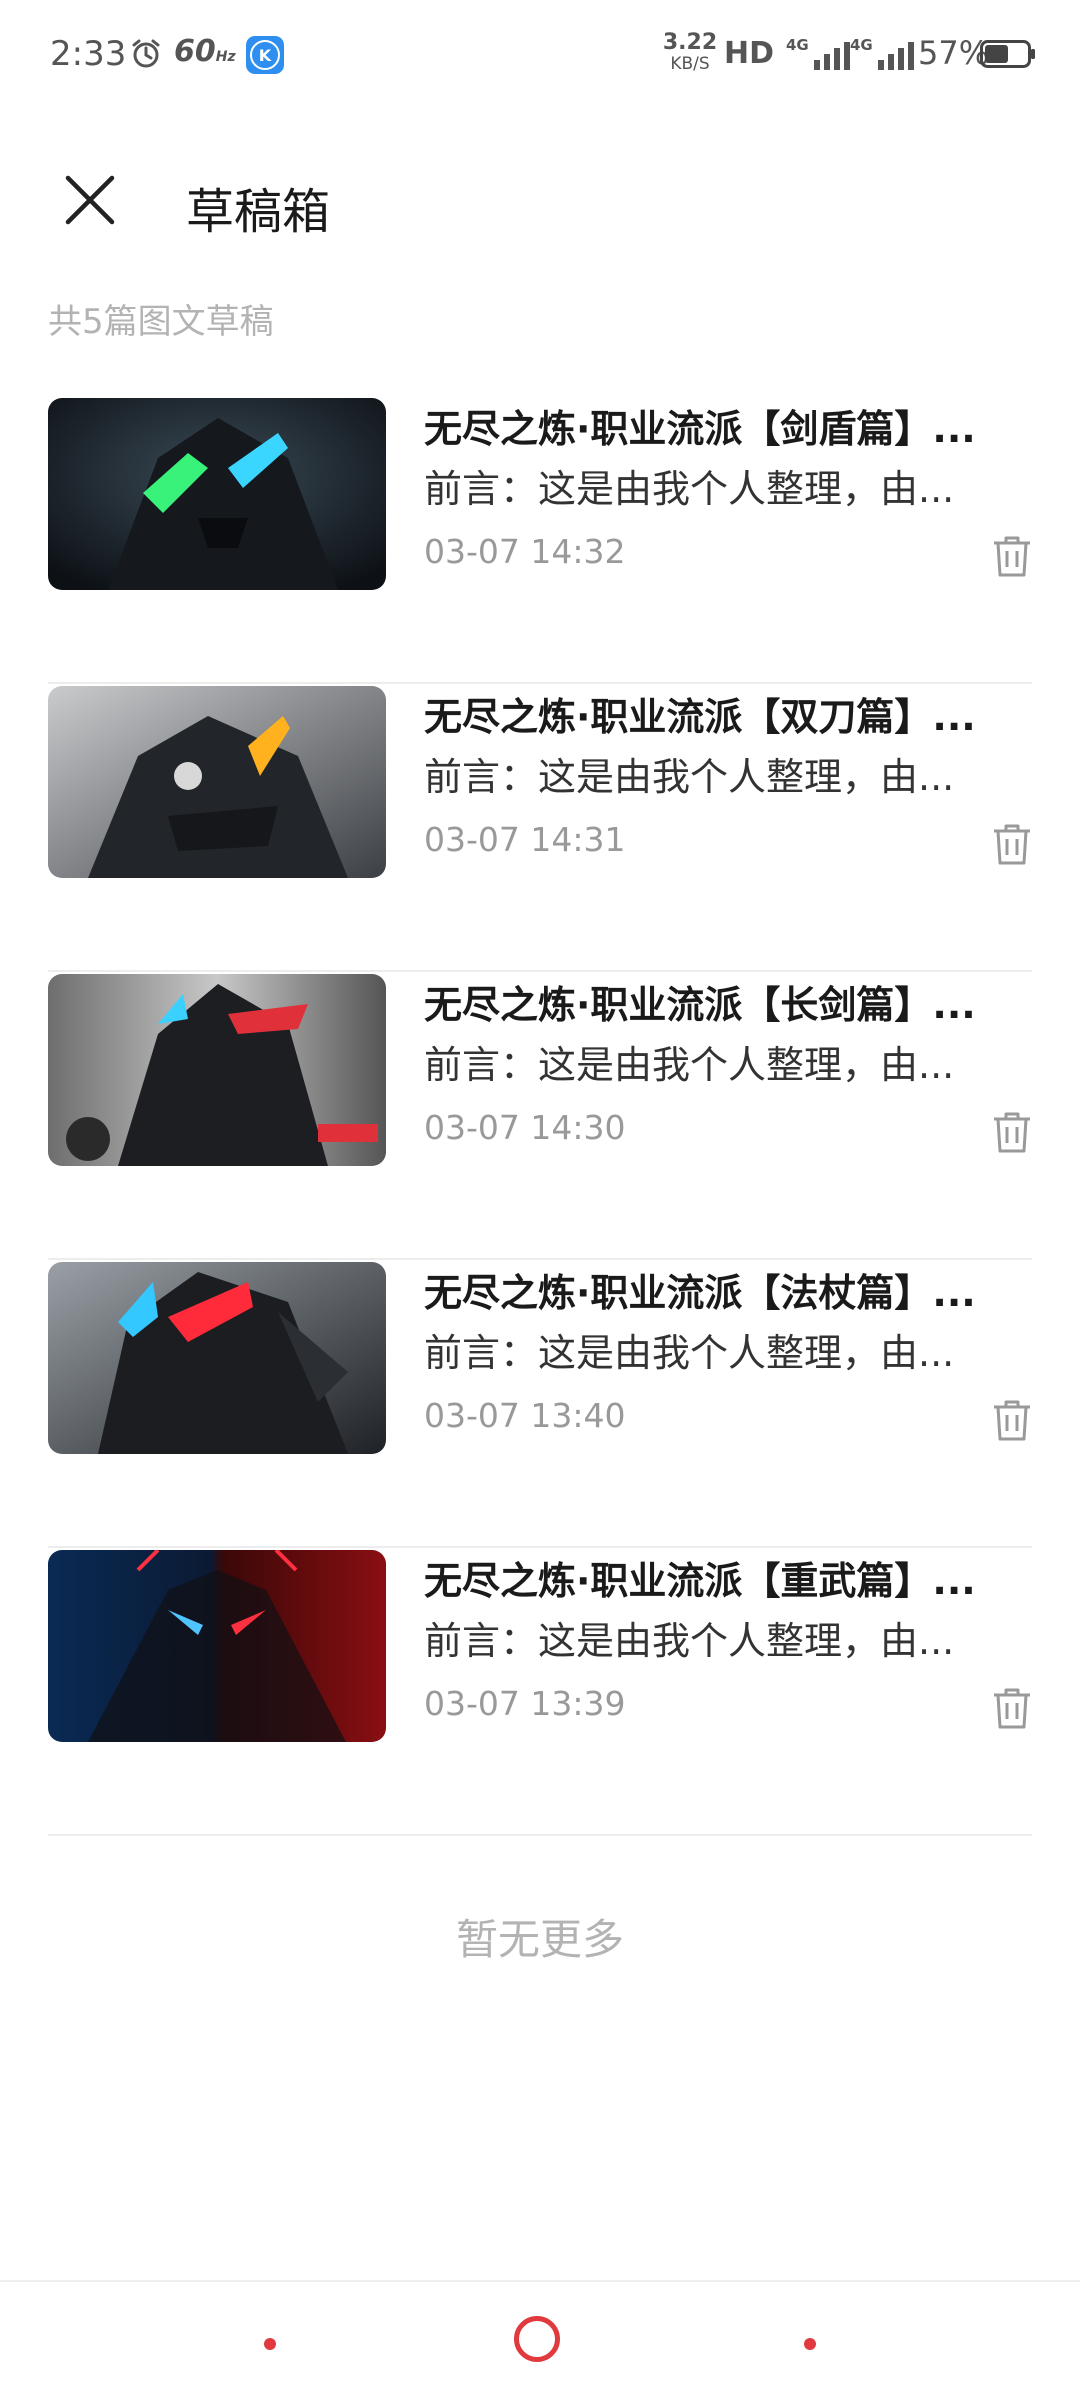  I want to click on battery-percent: 57%, so click(954, 53).